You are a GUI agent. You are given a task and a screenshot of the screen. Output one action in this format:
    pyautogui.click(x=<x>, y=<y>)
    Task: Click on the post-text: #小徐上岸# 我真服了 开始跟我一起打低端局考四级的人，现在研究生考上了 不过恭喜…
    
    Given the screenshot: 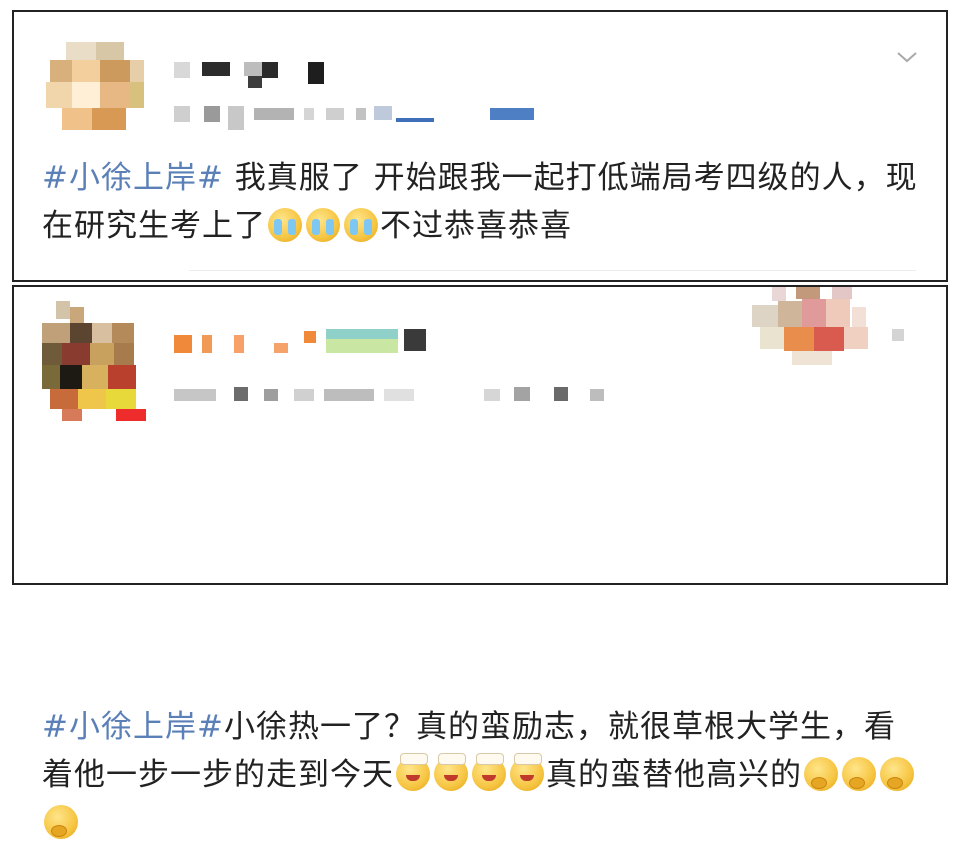 What is the action you would take?
    pyautogui.click(x=482, y=202)
    